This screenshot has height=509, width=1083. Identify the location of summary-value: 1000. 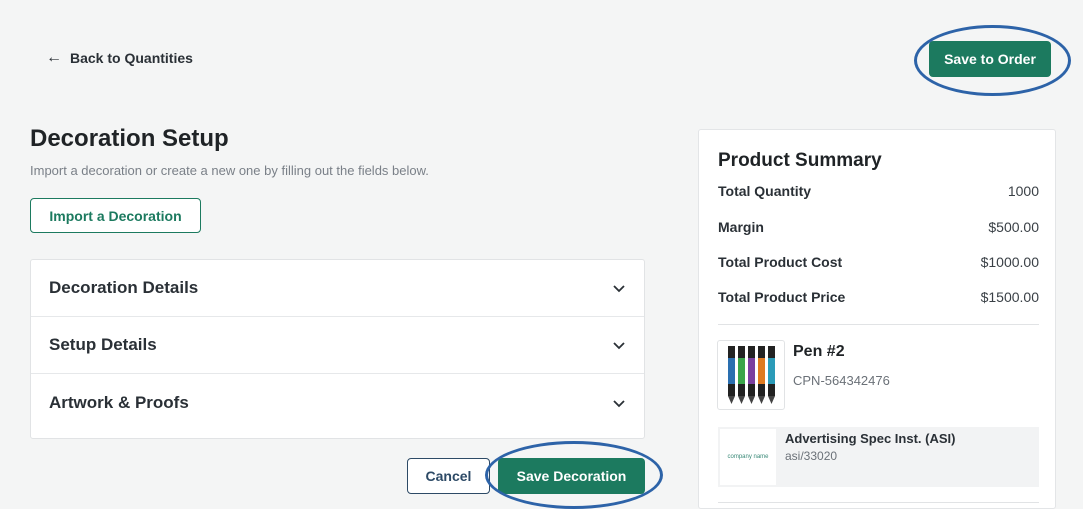
(1023, 191).